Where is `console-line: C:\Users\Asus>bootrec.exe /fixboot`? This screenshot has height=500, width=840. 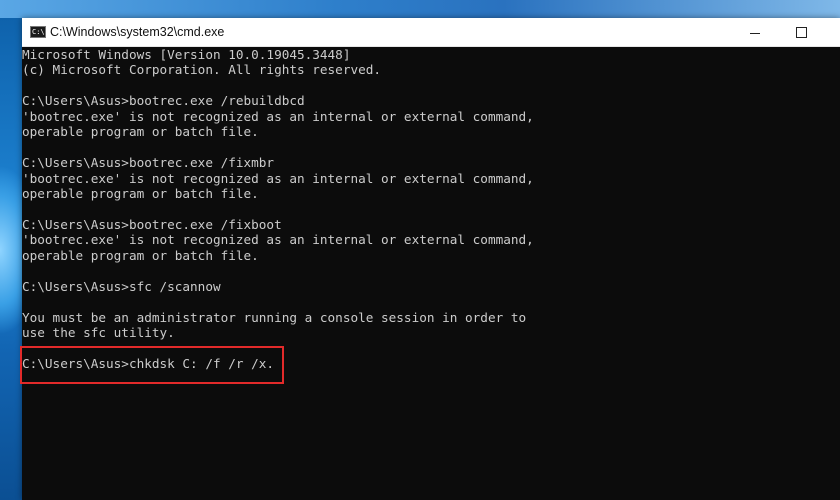
console-line: C:\Users\Asus>bootrec.exe /fixboot is located at coordinates (152, 224).